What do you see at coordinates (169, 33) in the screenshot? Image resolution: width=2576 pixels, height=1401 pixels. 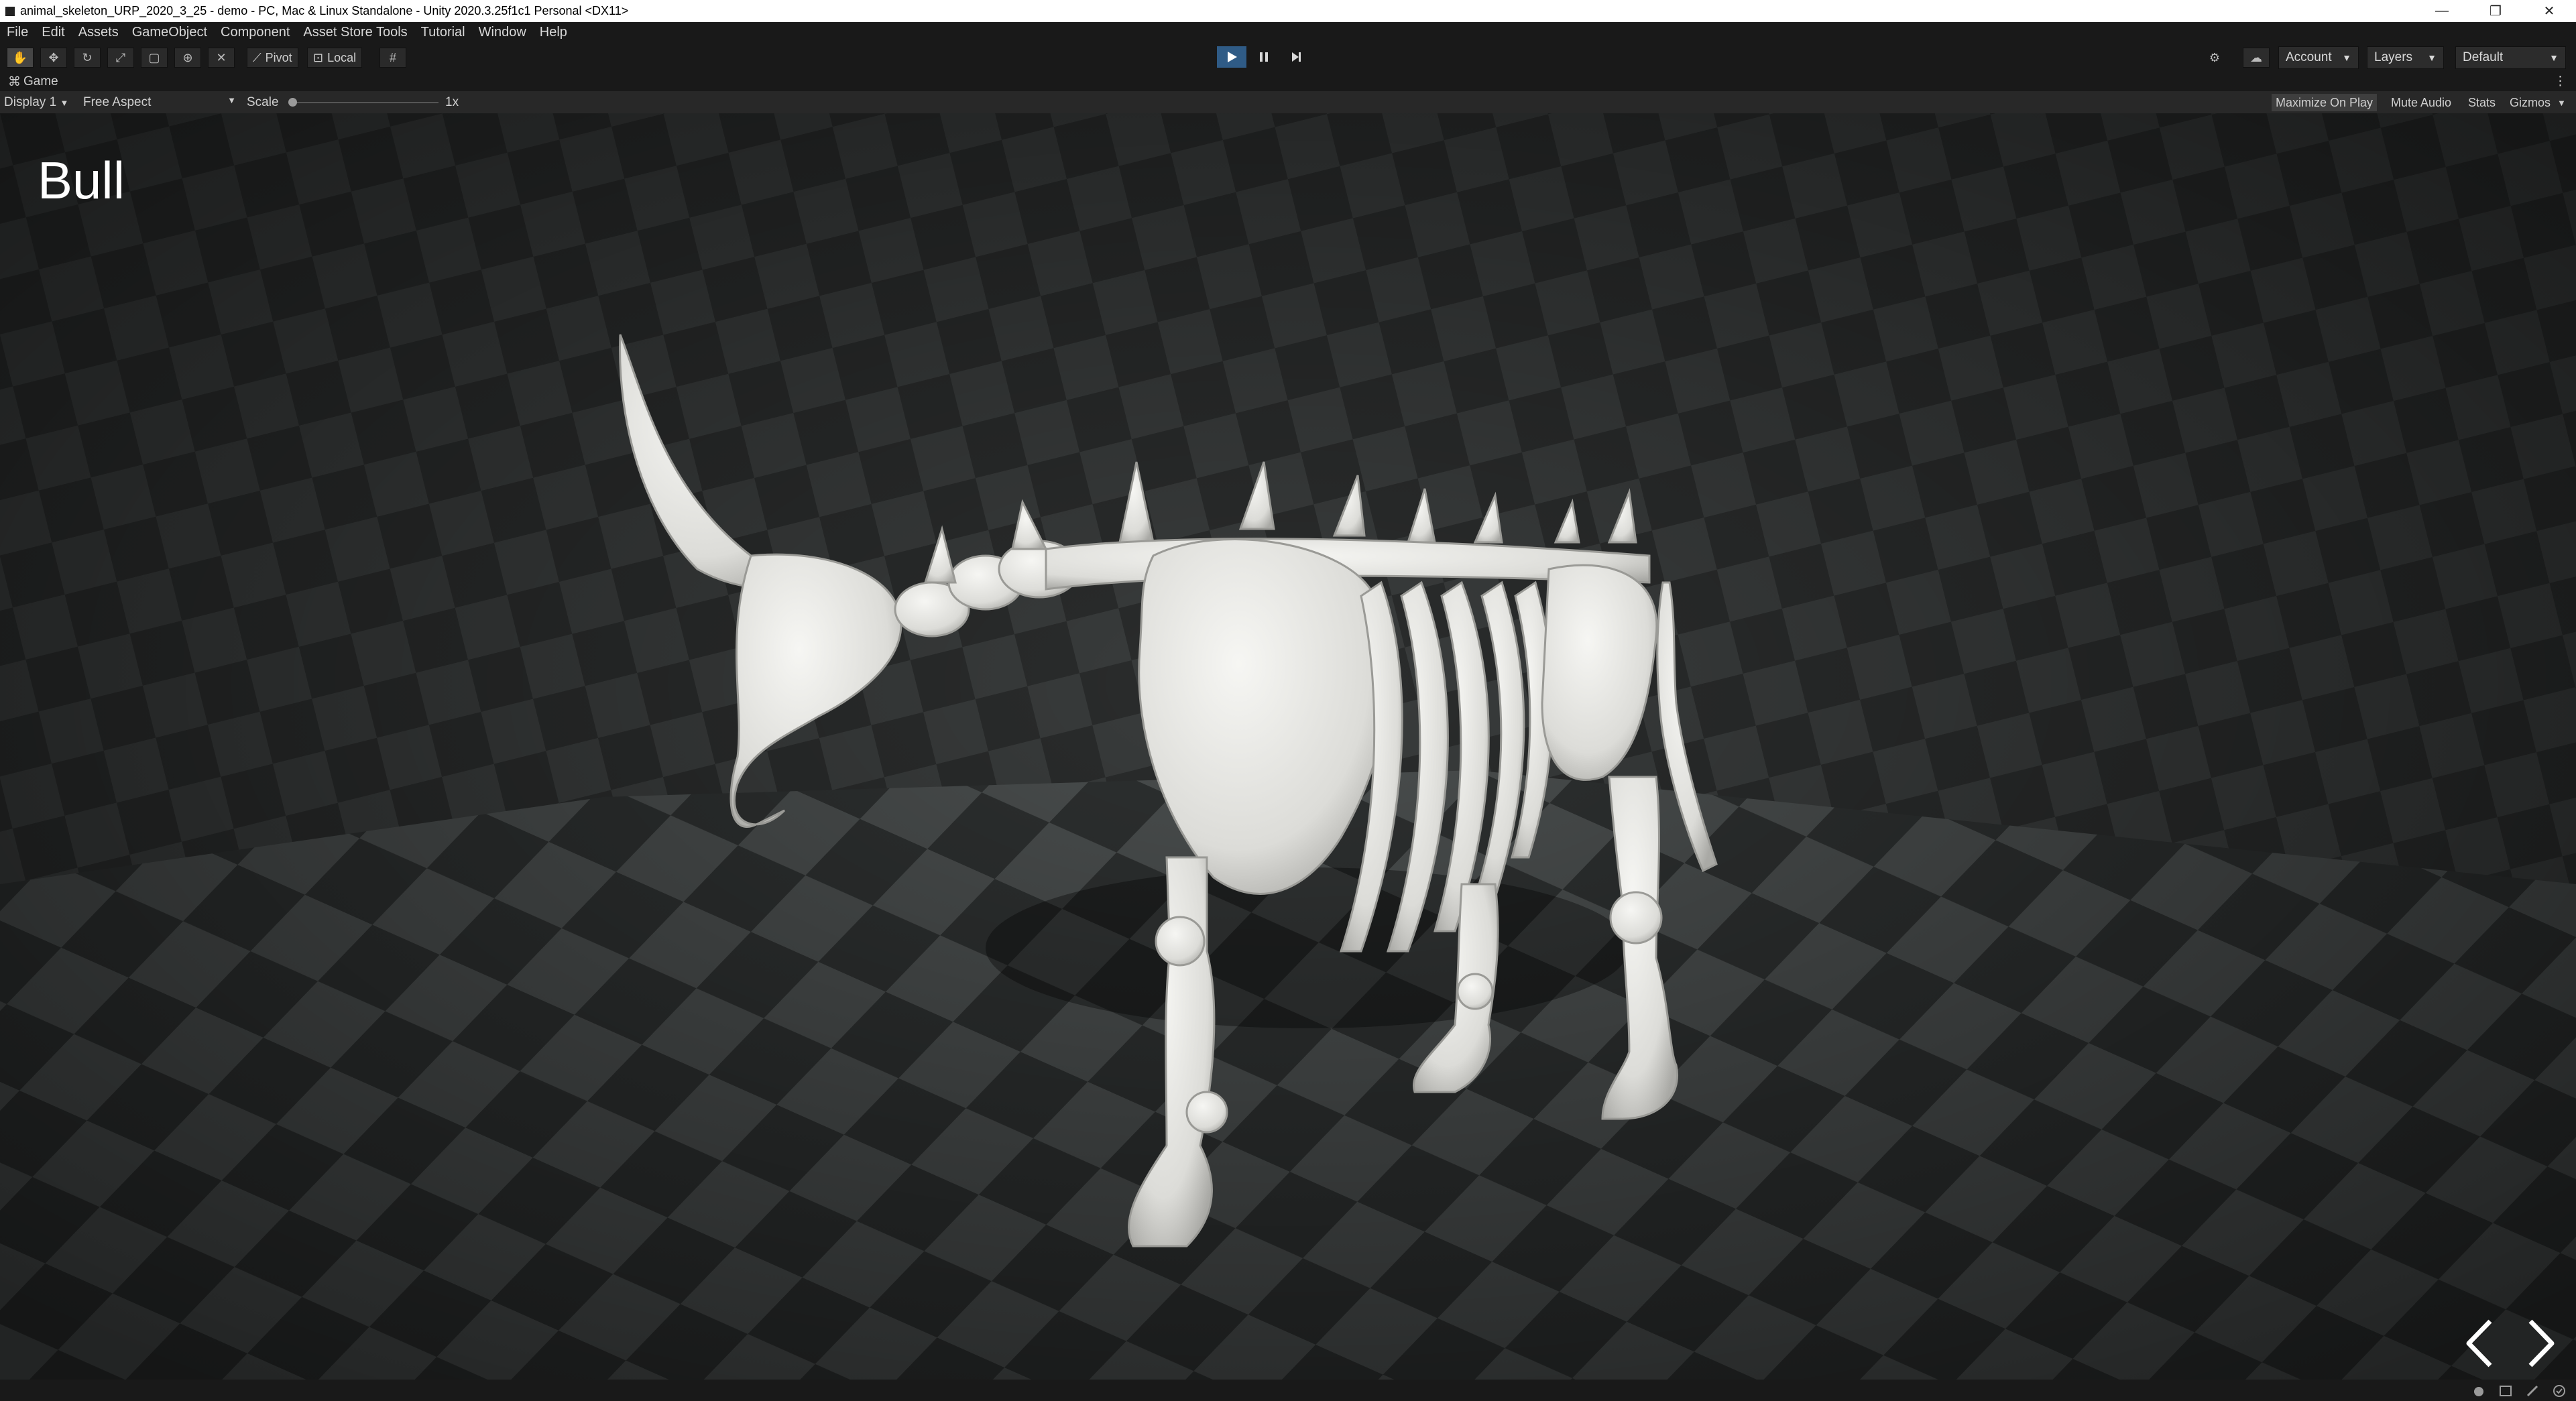 I see `menu-gameobject: GameObject` at bounding box center [169, 33].